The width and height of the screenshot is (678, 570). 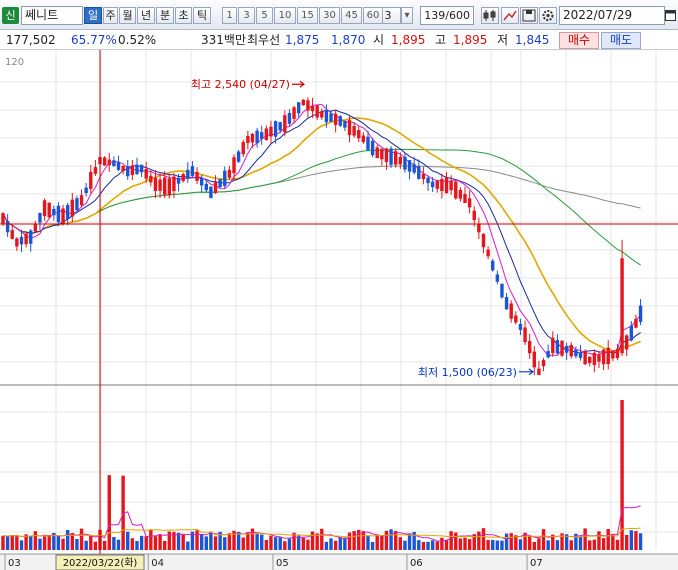 What do you see at coordinates (351, 15) in the screenshot?
I see `interval-button-45: 45` at bounding box center [351, 15].